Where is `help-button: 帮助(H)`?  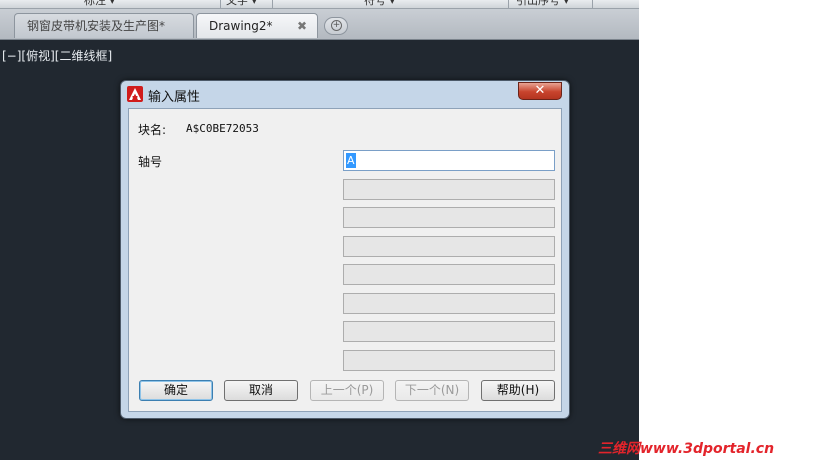 help-button: 帮助(H) is located at coordinates (518, 390).